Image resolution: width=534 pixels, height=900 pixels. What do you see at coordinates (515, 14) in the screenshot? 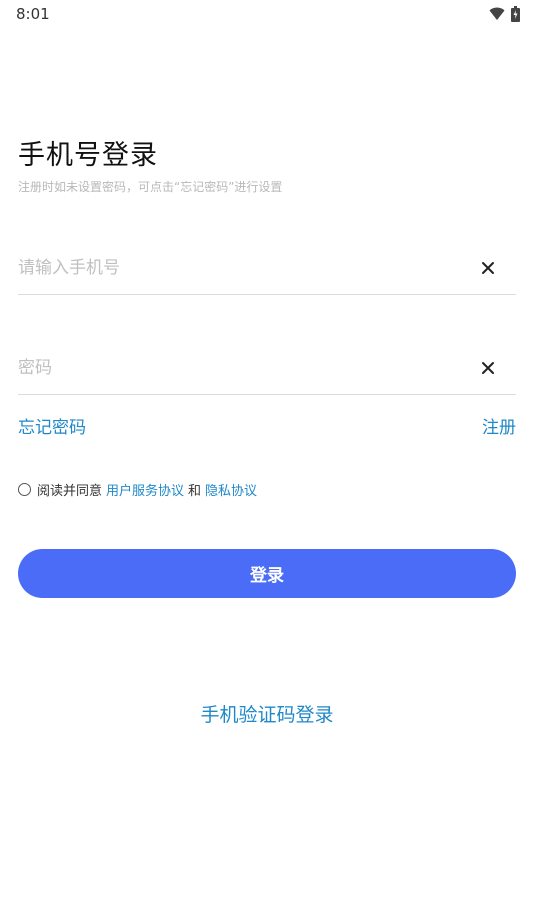
I see `battery-icon` at bounding box center [515, 14].